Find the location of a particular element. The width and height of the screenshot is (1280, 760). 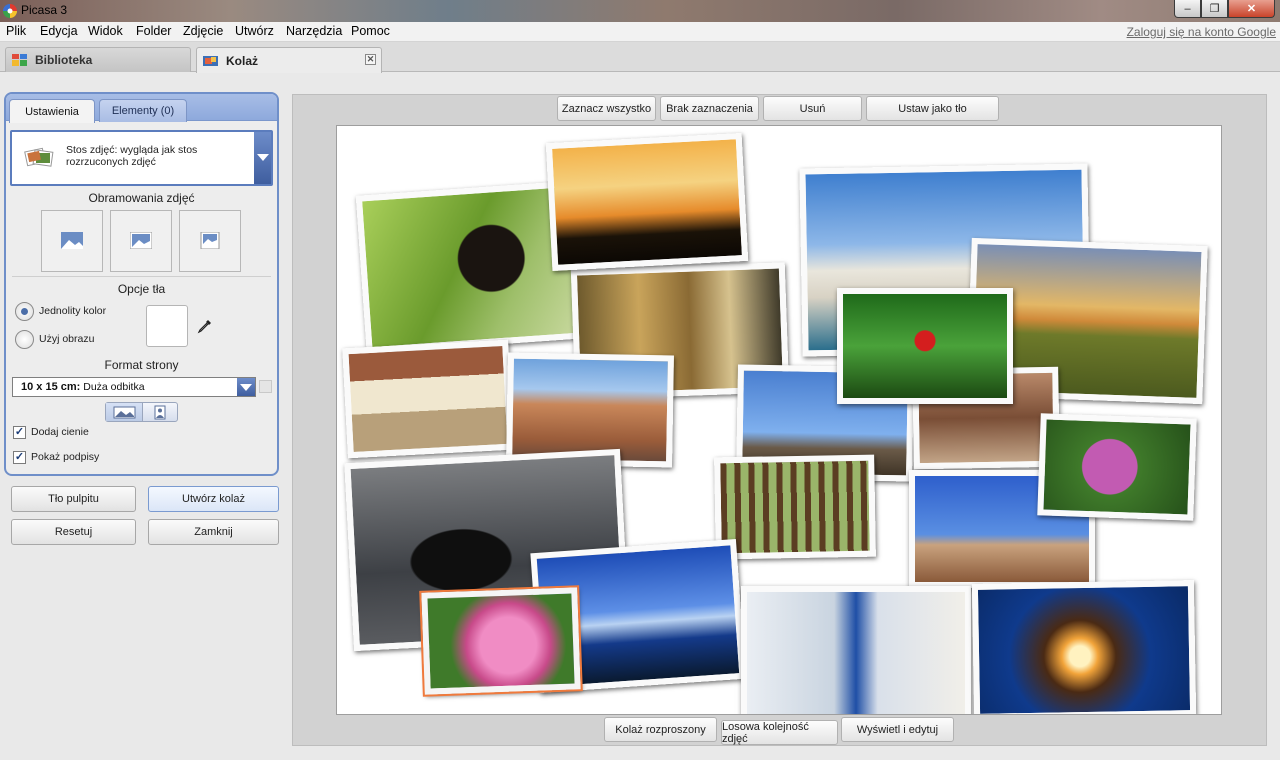

desktop-background-button: Tło pulpitu is located at coordinates (73, 499).